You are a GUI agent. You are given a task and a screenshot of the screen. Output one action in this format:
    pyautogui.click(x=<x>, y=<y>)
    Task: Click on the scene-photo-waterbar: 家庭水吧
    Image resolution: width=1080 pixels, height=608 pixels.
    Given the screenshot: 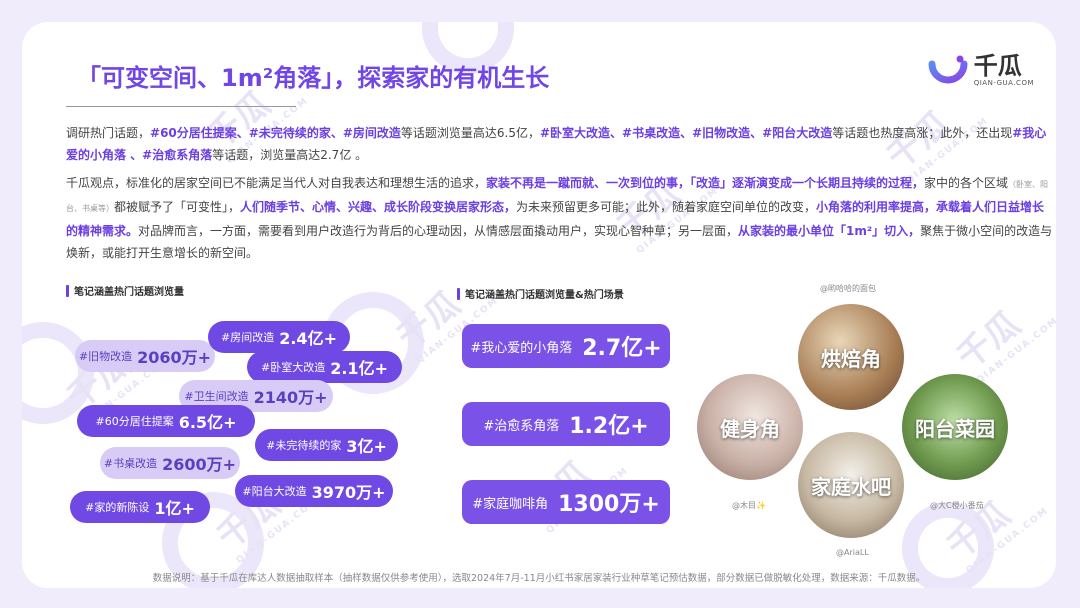 What is the action you would take?
    pyautogui.click(x=851, y=485)
    